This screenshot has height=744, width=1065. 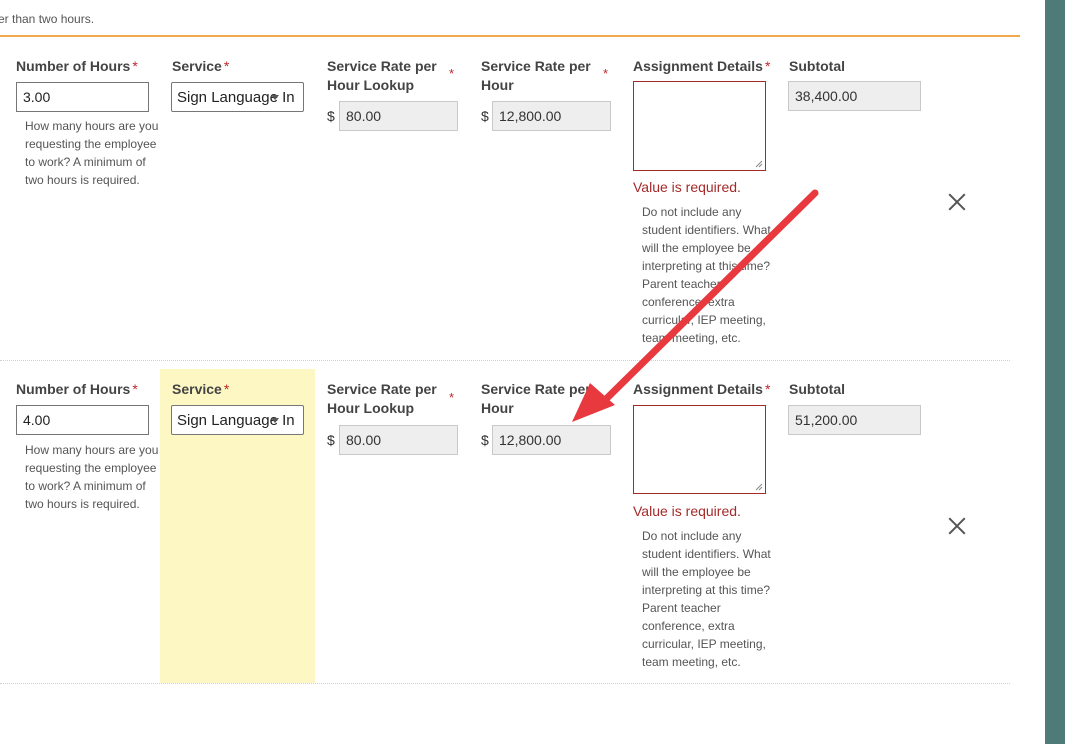 I want to click on subtotal-field: 51,200.00, so click(x=854, y=420).